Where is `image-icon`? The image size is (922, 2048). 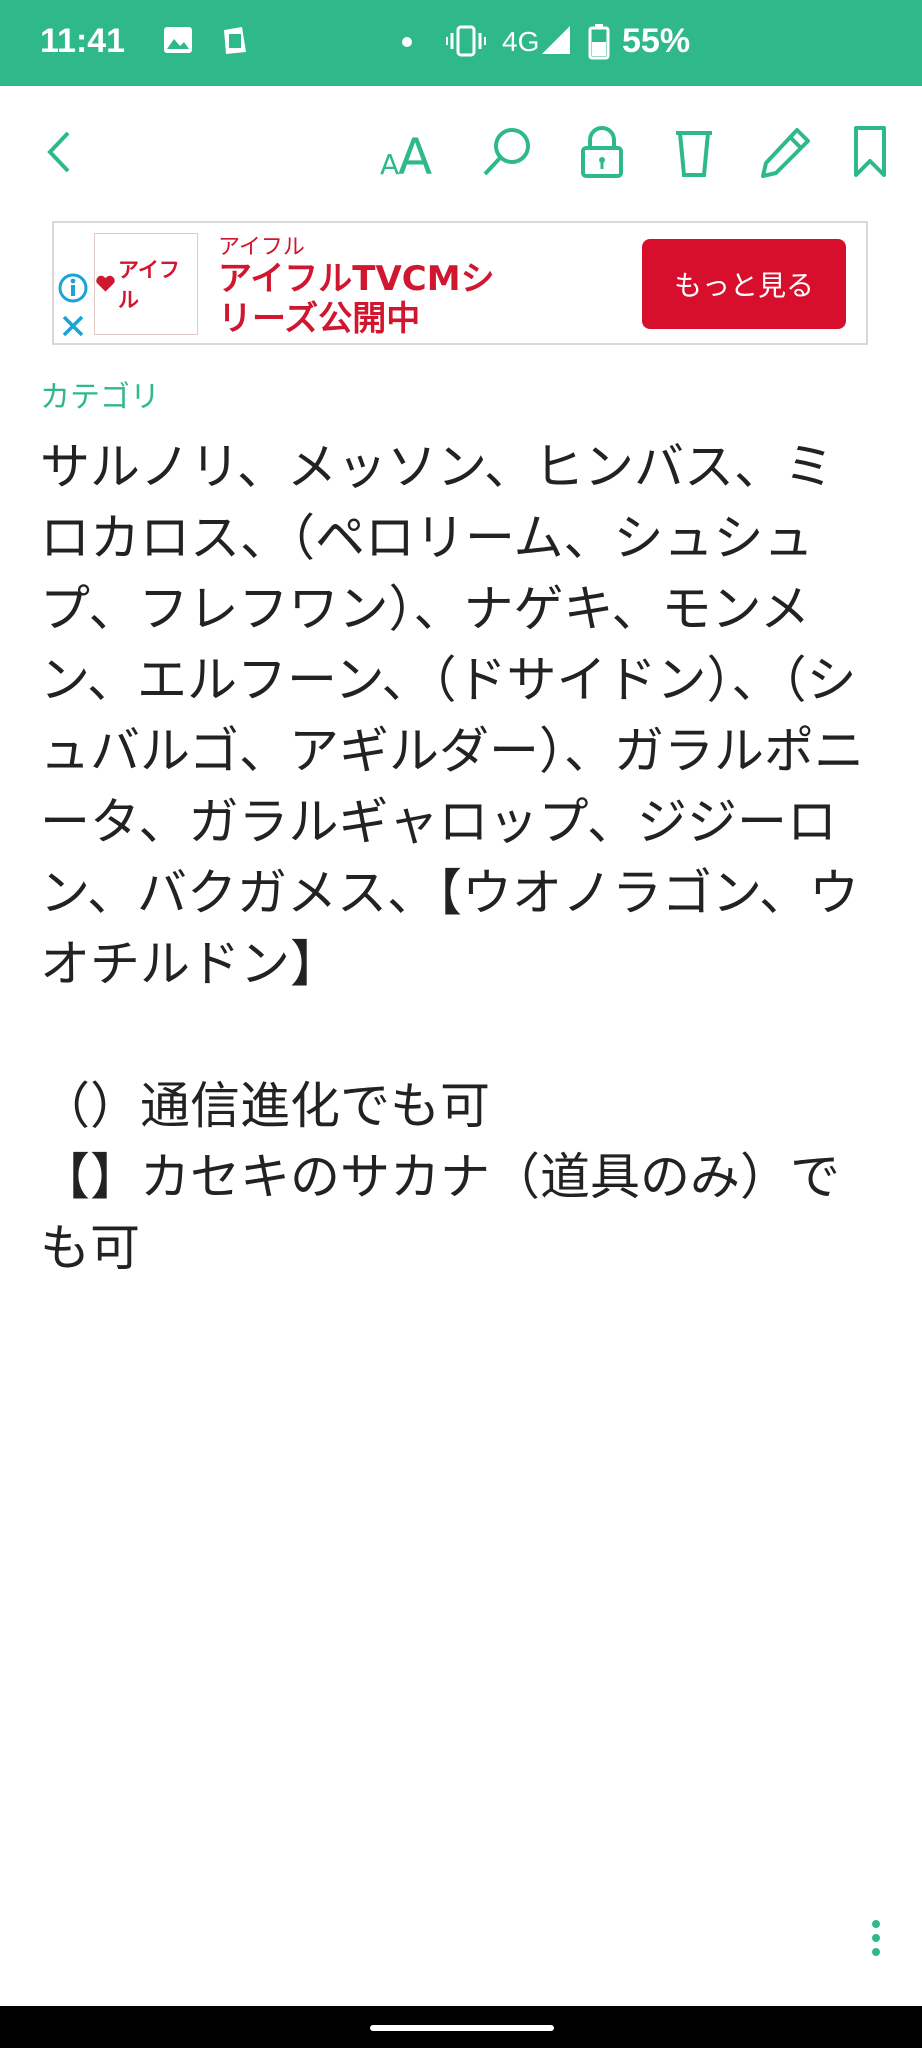 image-icon is located at coordinates (178, 42).